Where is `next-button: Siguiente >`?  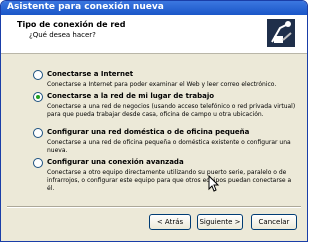
next-button: Siguiente > is located at coordinates (220, 222).